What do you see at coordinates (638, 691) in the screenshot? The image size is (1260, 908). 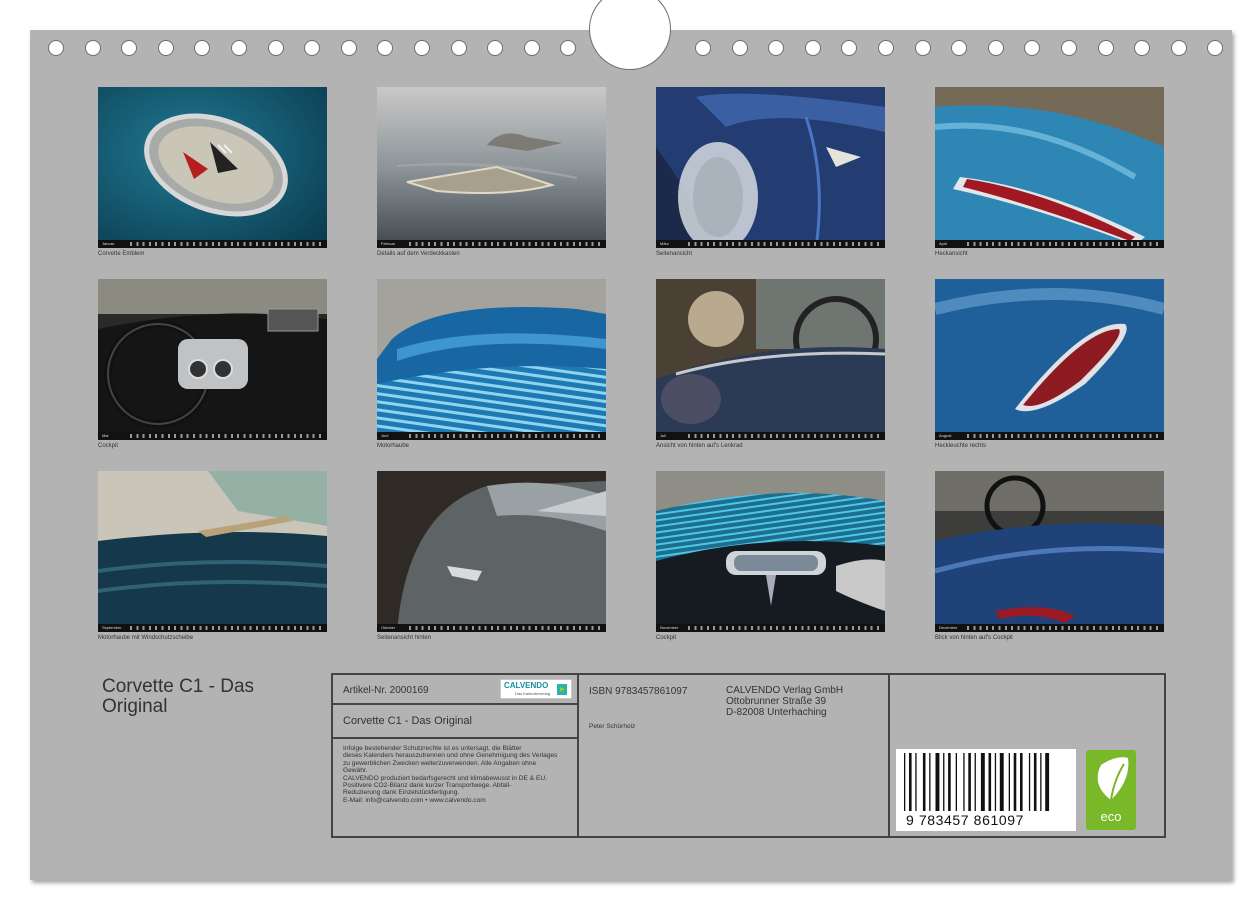 I see `isbn: ISBN 9783457861097` at bounding box center [638, 691].